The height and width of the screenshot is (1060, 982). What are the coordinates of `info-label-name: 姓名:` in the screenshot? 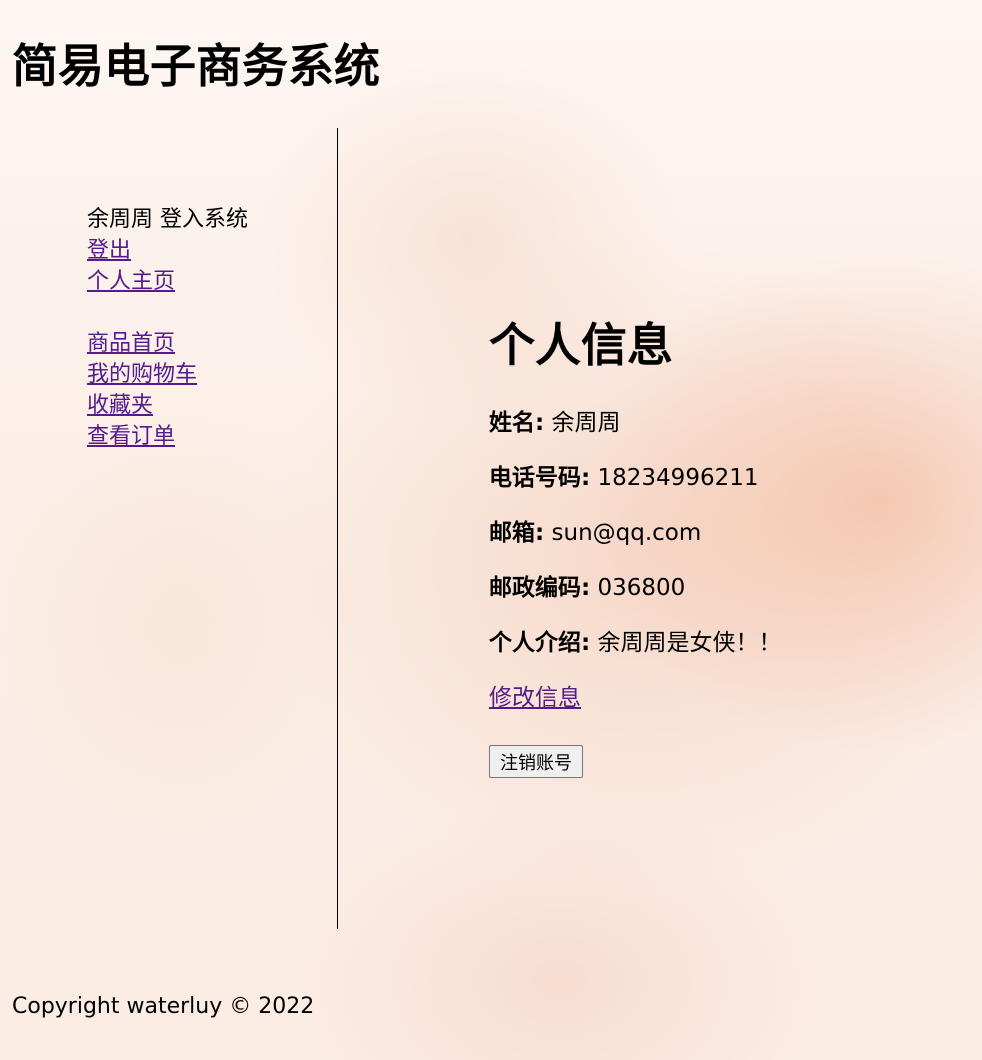 It's located at (517, 423).